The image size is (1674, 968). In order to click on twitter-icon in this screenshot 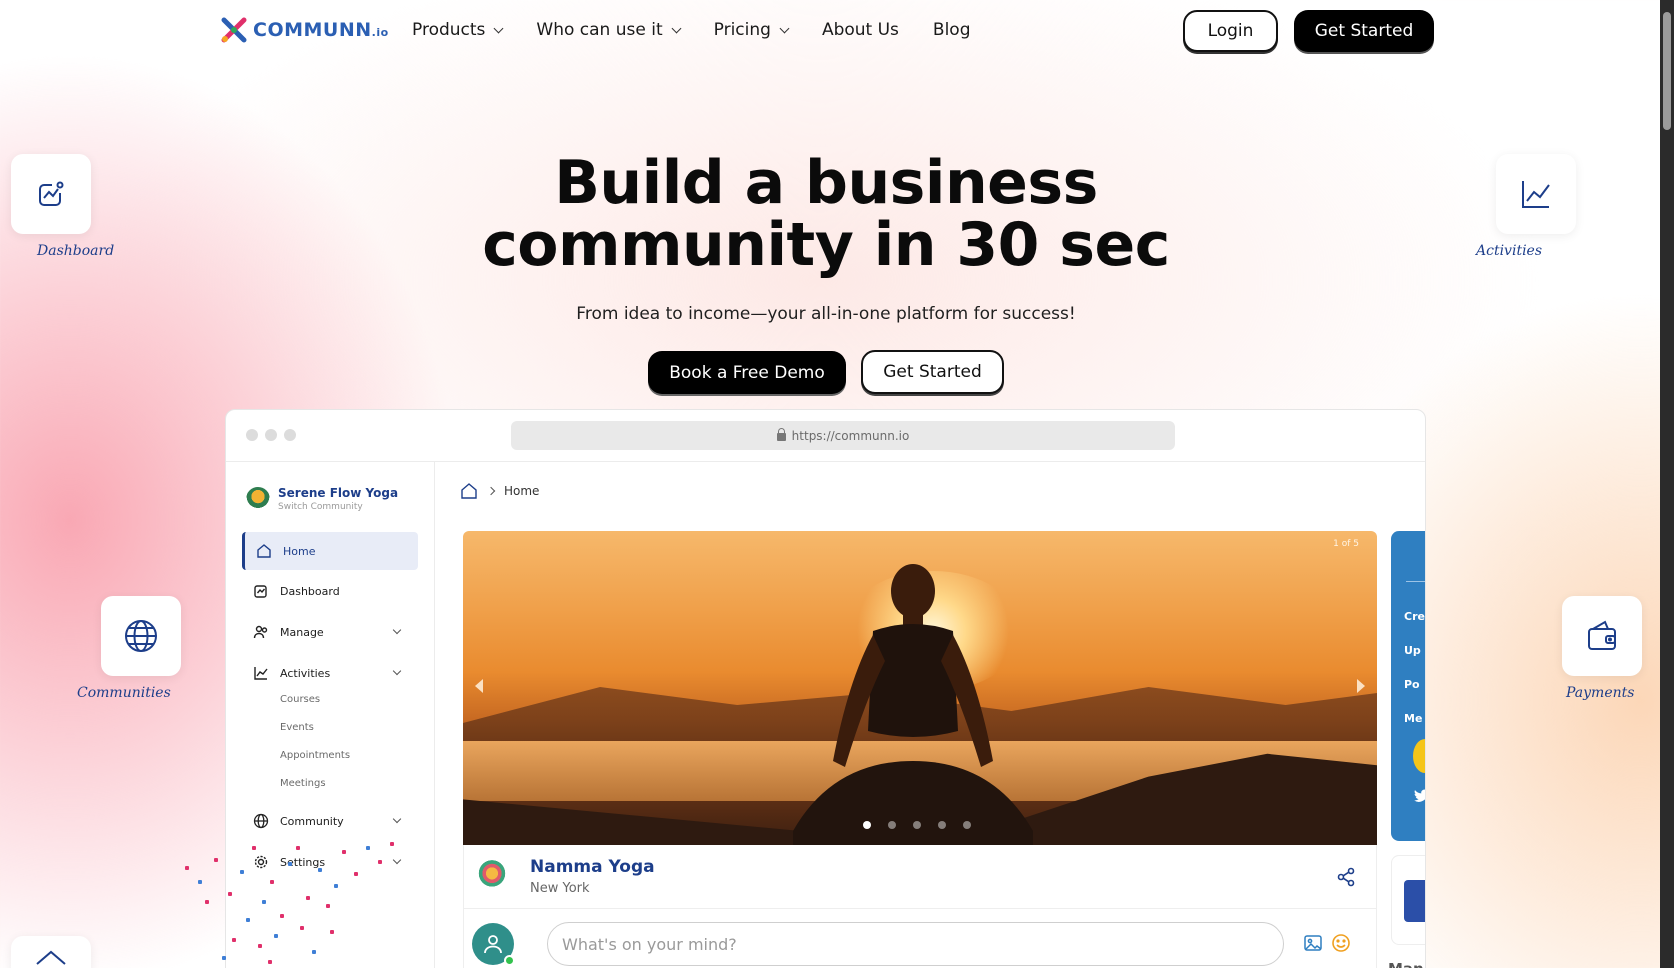, I will do `click(1420, 796)`.